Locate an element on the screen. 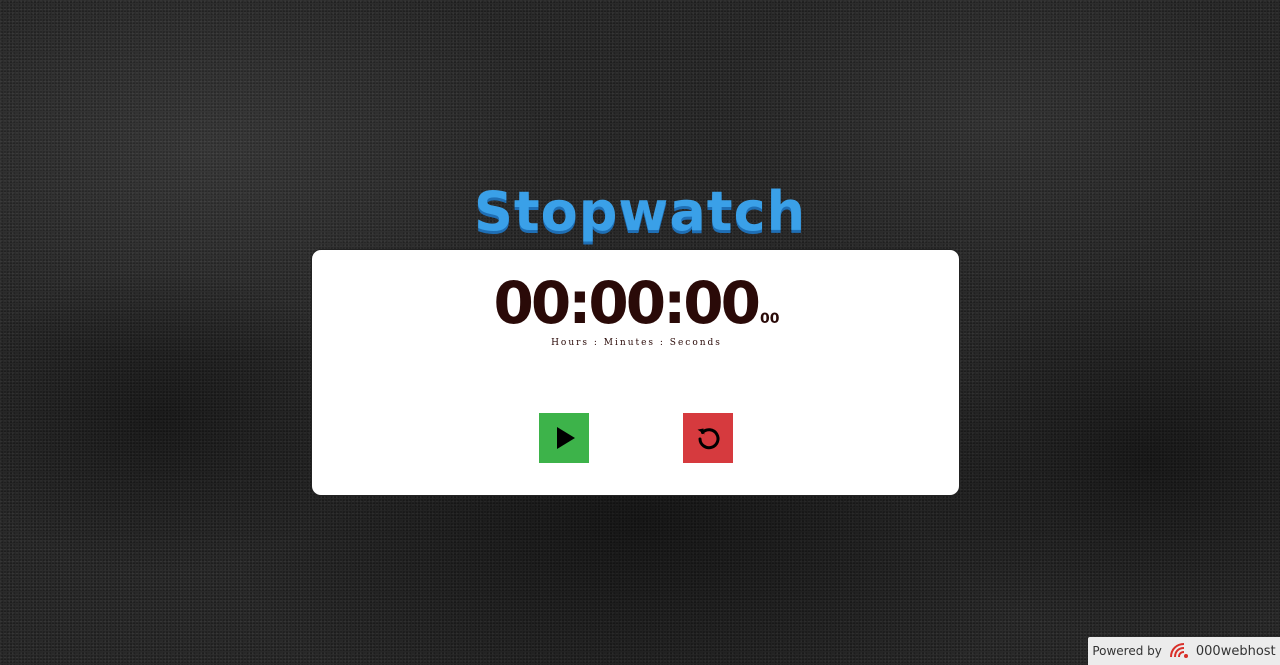 This screenshot has width=1280, height=665. 000webhost-logo-icon is located at coordinates (1180, 651).